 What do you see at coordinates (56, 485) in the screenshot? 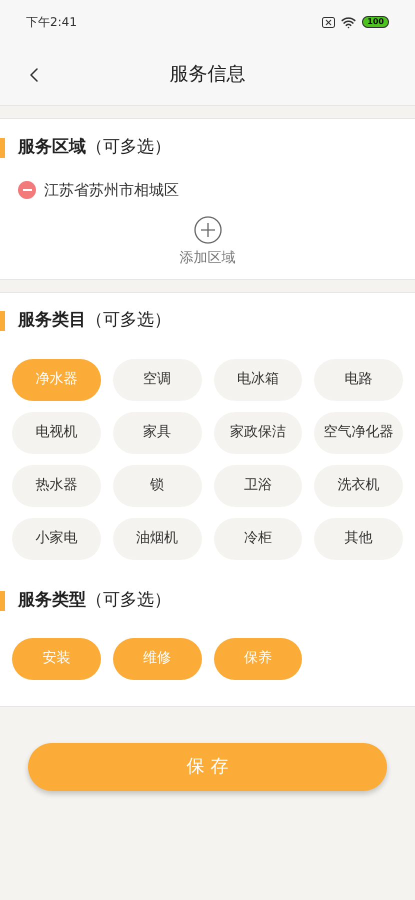
I see `option-chip: 热水器` at bounding box center [56, 485].